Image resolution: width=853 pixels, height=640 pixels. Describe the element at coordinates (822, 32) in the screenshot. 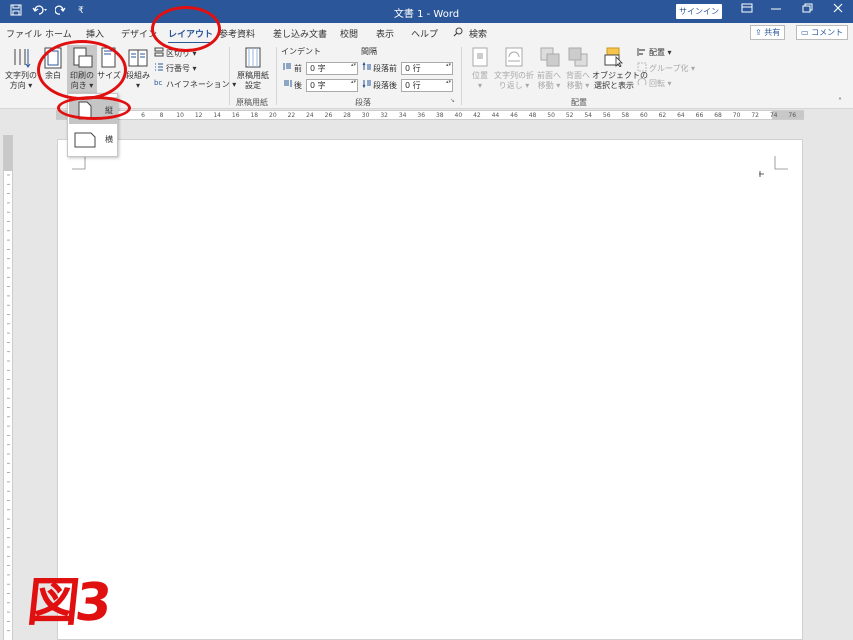

I see `comments-button: ▭ コメント` at that location.